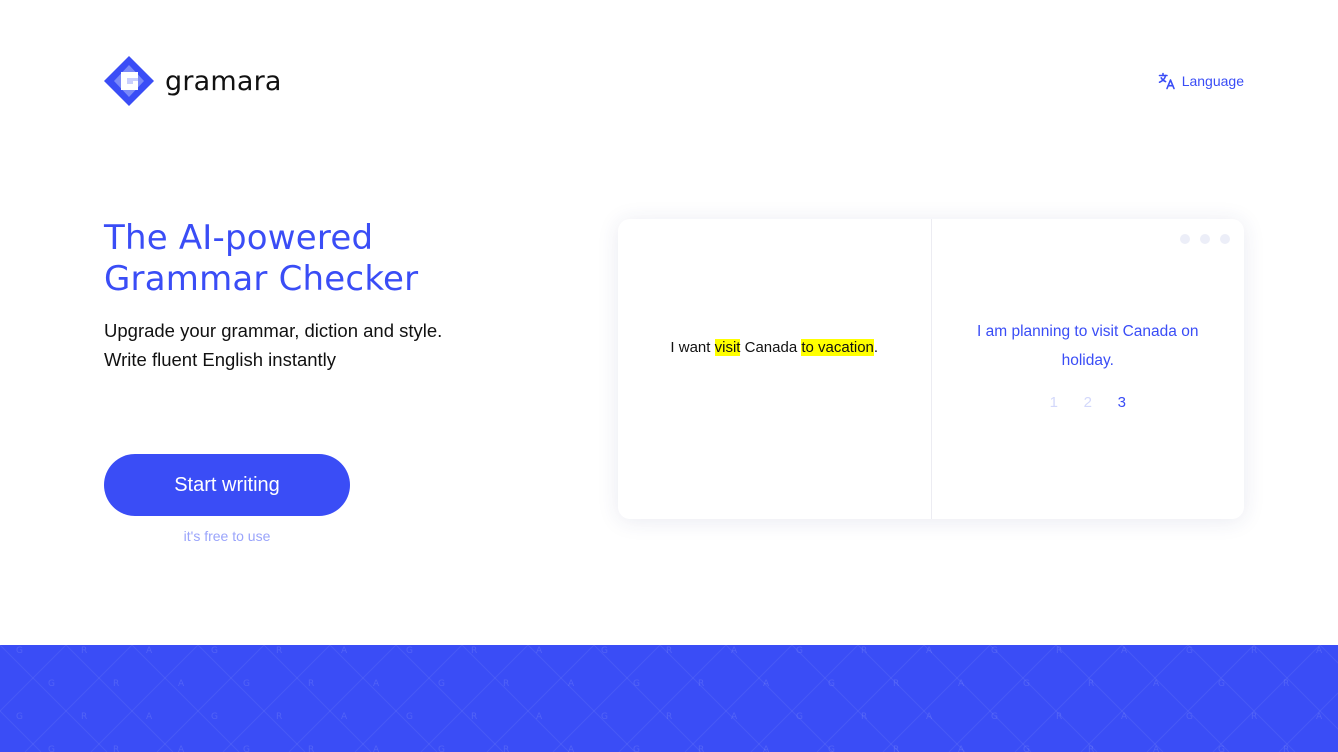 This screenshot has height=752, width=1338. I want to click on hero-title-line-2: Grammar Checker, so click(261, 279).